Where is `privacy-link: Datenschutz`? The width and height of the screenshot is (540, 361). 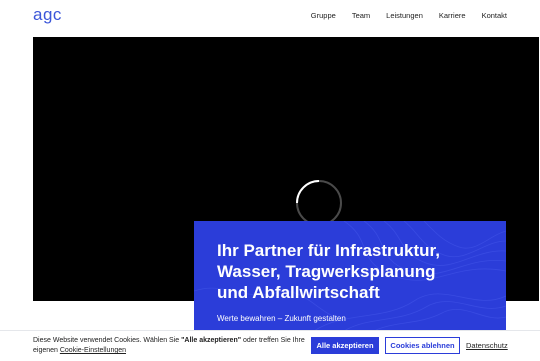 privacy-link: Datenschutz is located at coordinates (487, 345).